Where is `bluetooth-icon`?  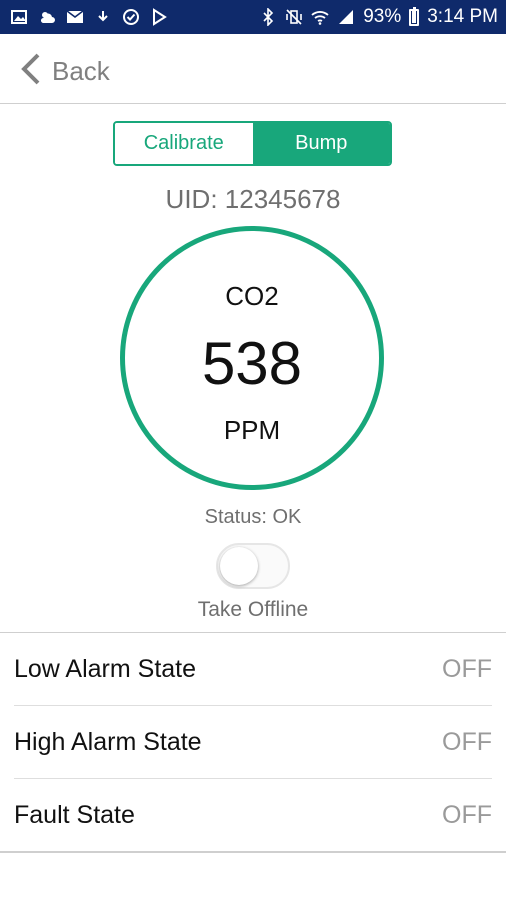
bluetooth-icon is located at coordinates (268, 17).